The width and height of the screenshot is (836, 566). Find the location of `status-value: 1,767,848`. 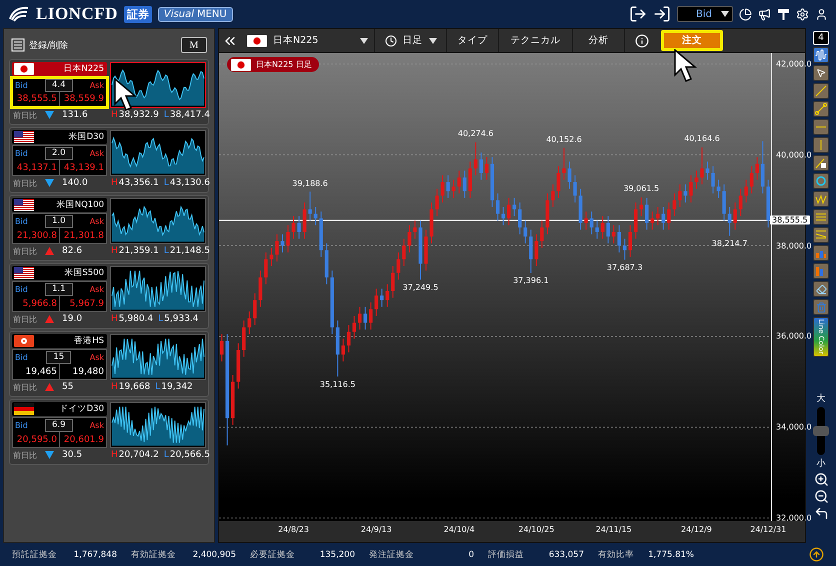

status-value: 1,767,848 is located at coordinates (94, 555).